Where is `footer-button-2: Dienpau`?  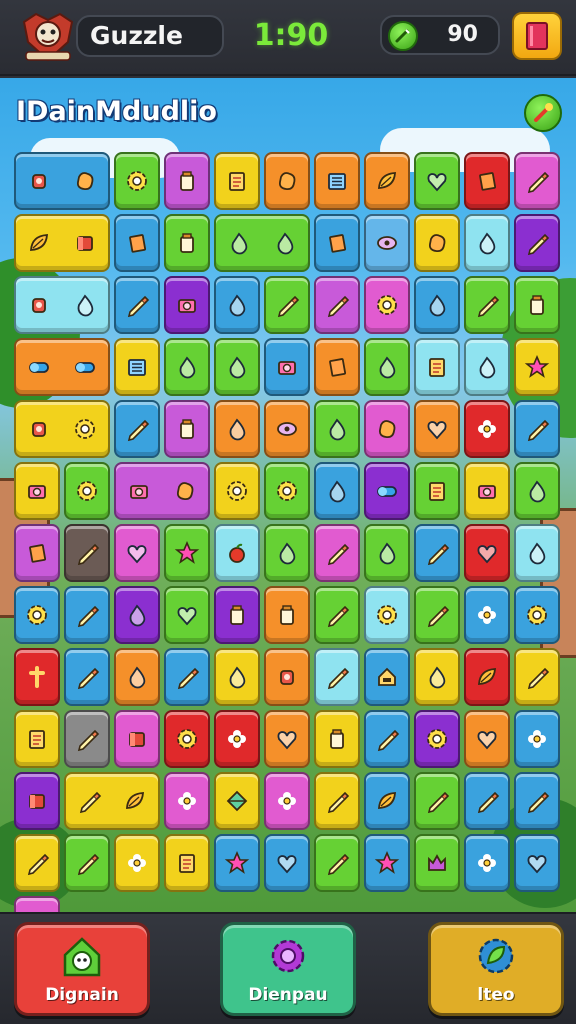
footer-button-2: Dienpau is located at coordinates (288, 969).